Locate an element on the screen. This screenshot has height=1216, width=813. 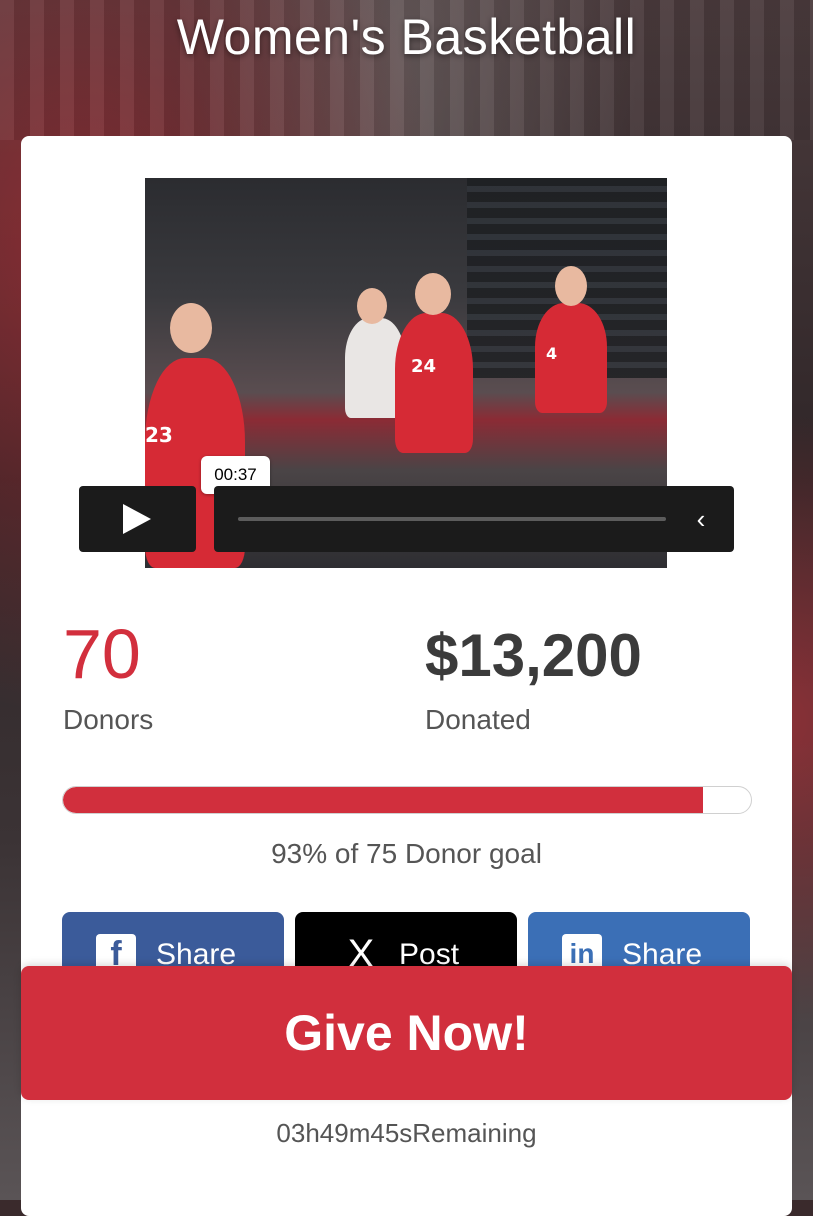
jersey-number: 23 is located at coordinates (159, 435).